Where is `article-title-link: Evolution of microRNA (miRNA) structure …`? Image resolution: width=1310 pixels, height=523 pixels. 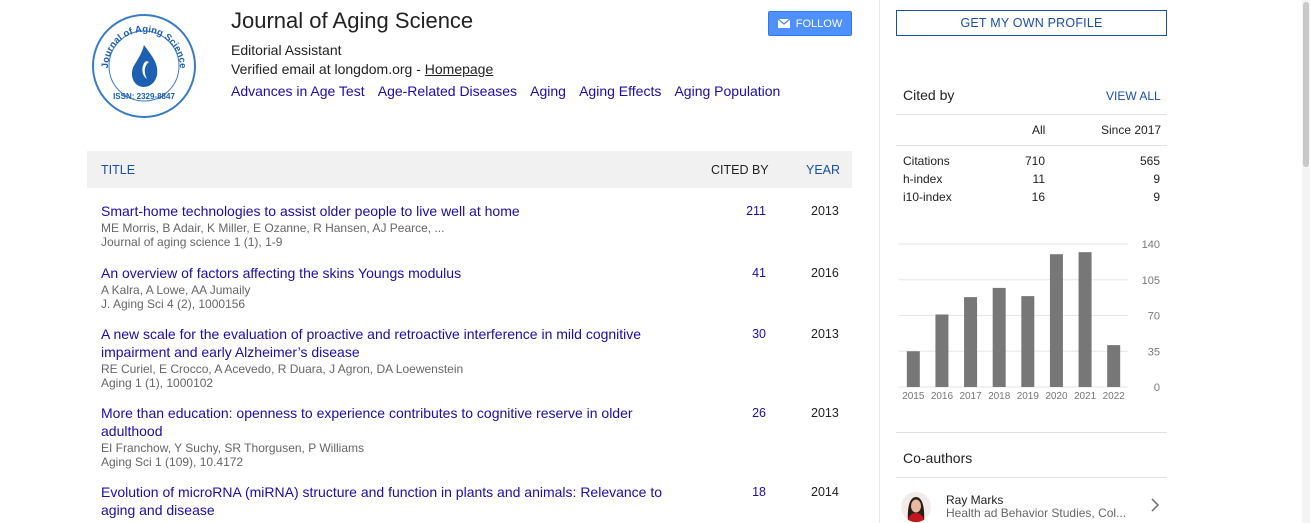
article-title-link: Evolution of microRNA (miRNA) structure … is located at coordinates (391, 501).